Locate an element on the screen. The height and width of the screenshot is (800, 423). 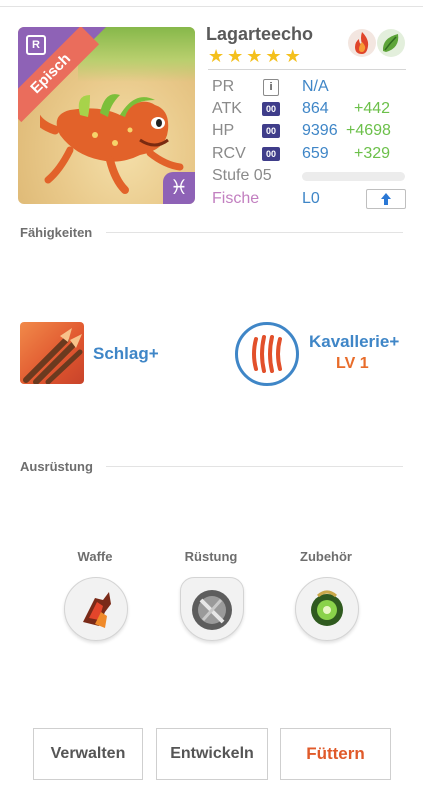
strike-skill-icon is located at coordinates (52, 353).